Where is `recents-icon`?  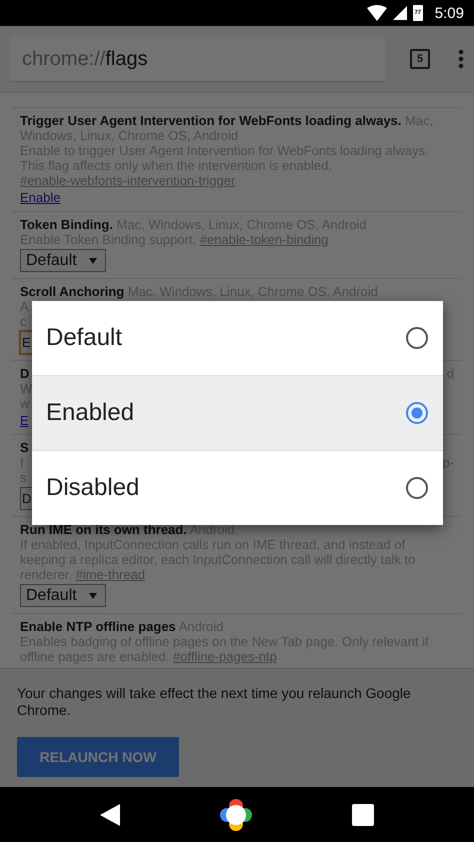
recents-icon is located at coordinates (363, 815).